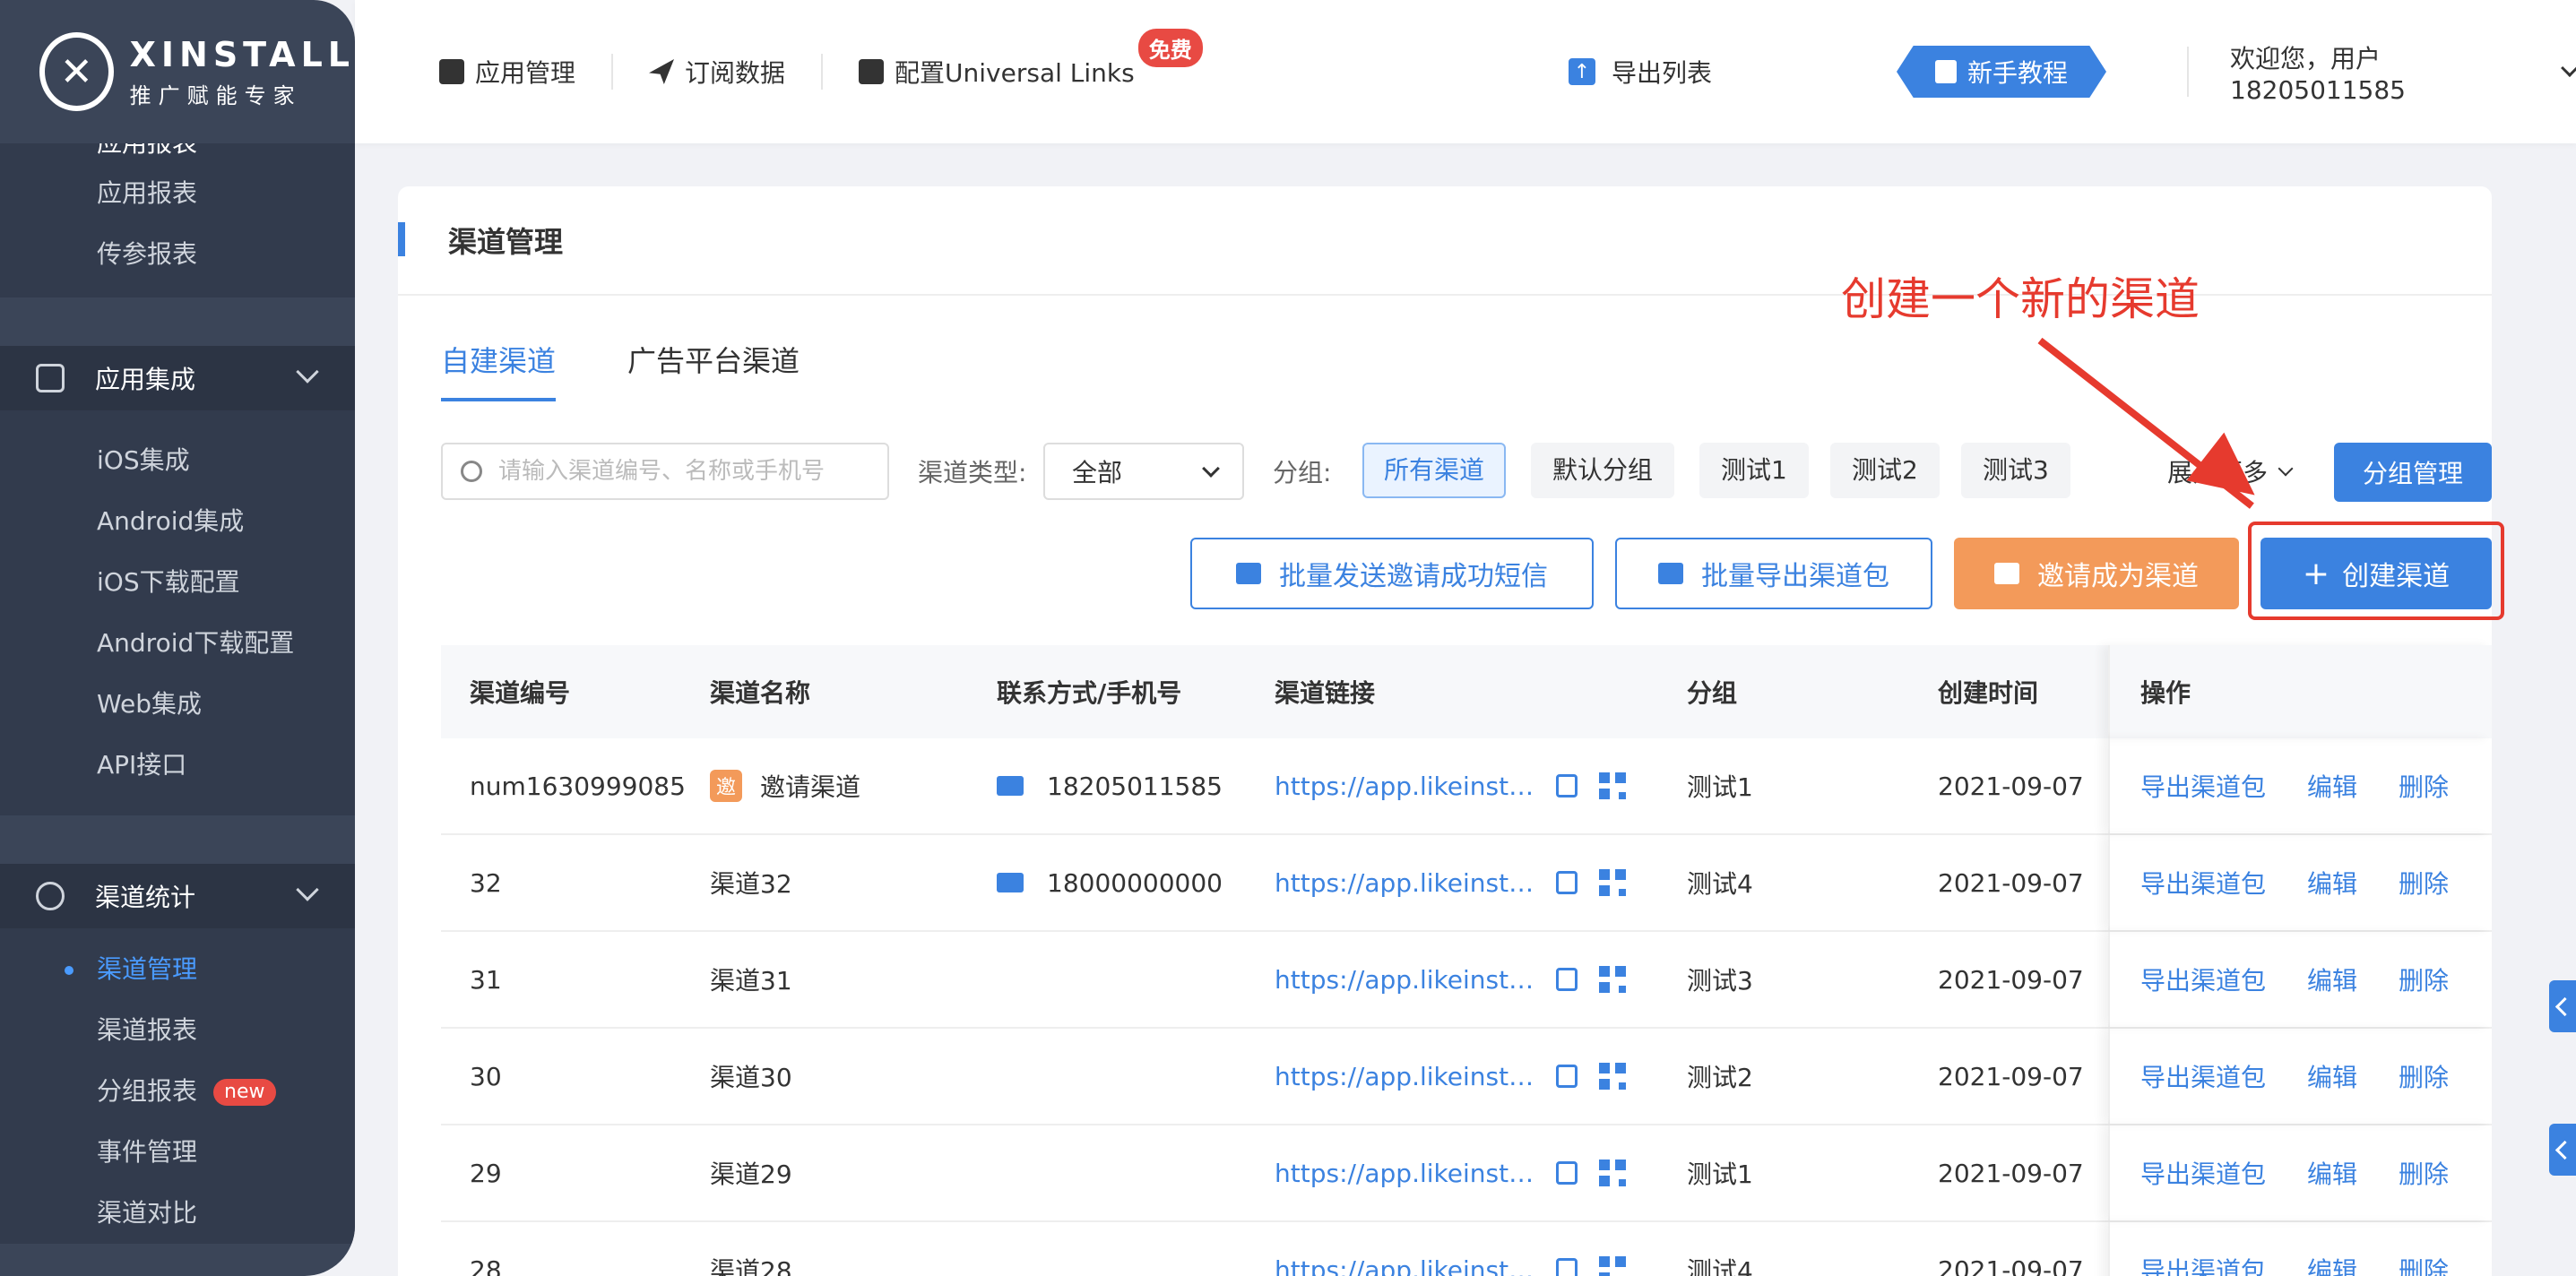  I want to click on sidebar-item-android-download: Android下载配置, so click(177, 643).